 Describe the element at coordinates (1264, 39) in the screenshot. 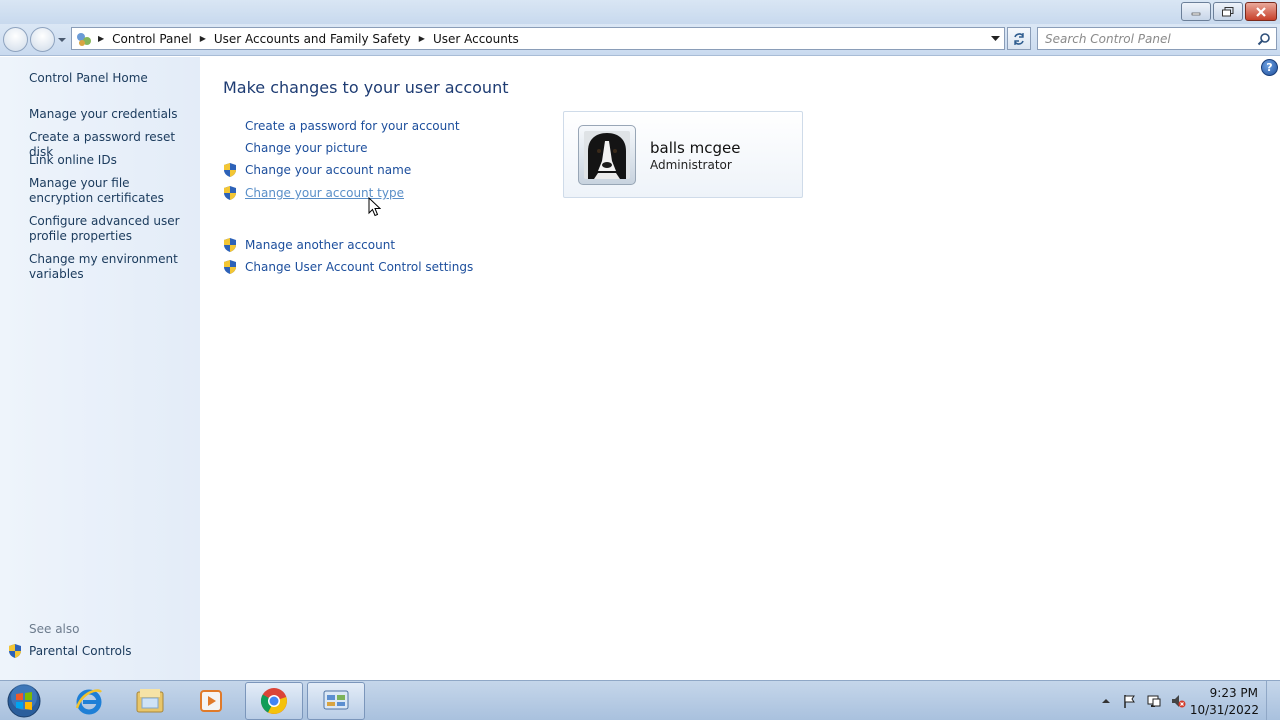

I see `search-icon` at that location.